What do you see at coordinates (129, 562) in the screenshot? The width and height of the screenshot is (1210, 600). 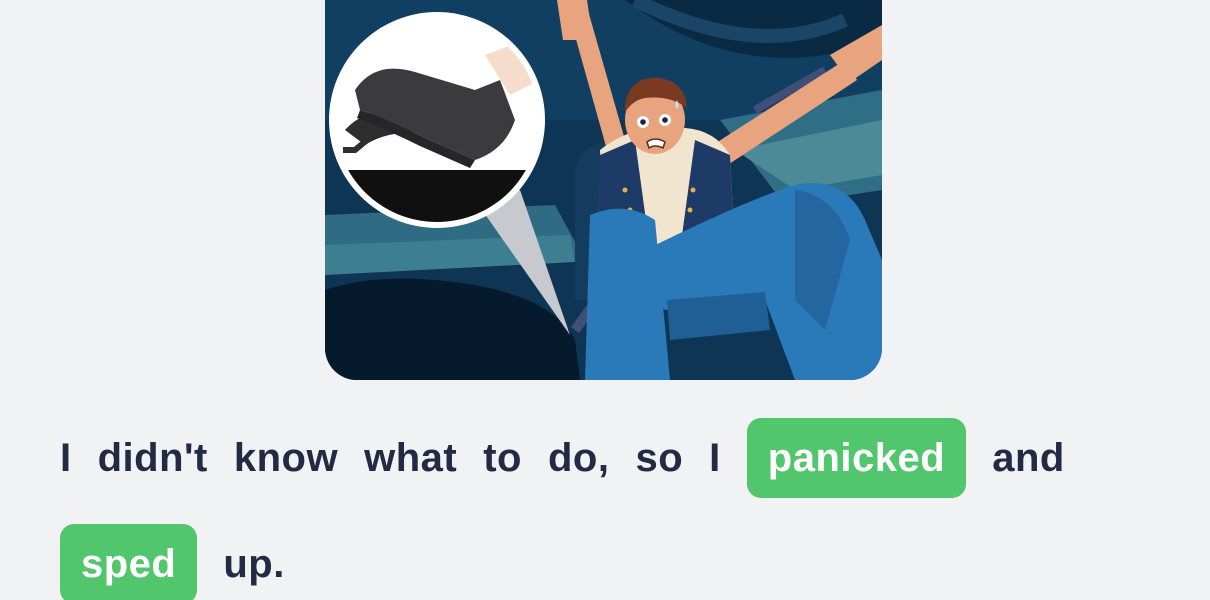 I see `answer-chip-sped: sped` at bounding box center [129, 562].